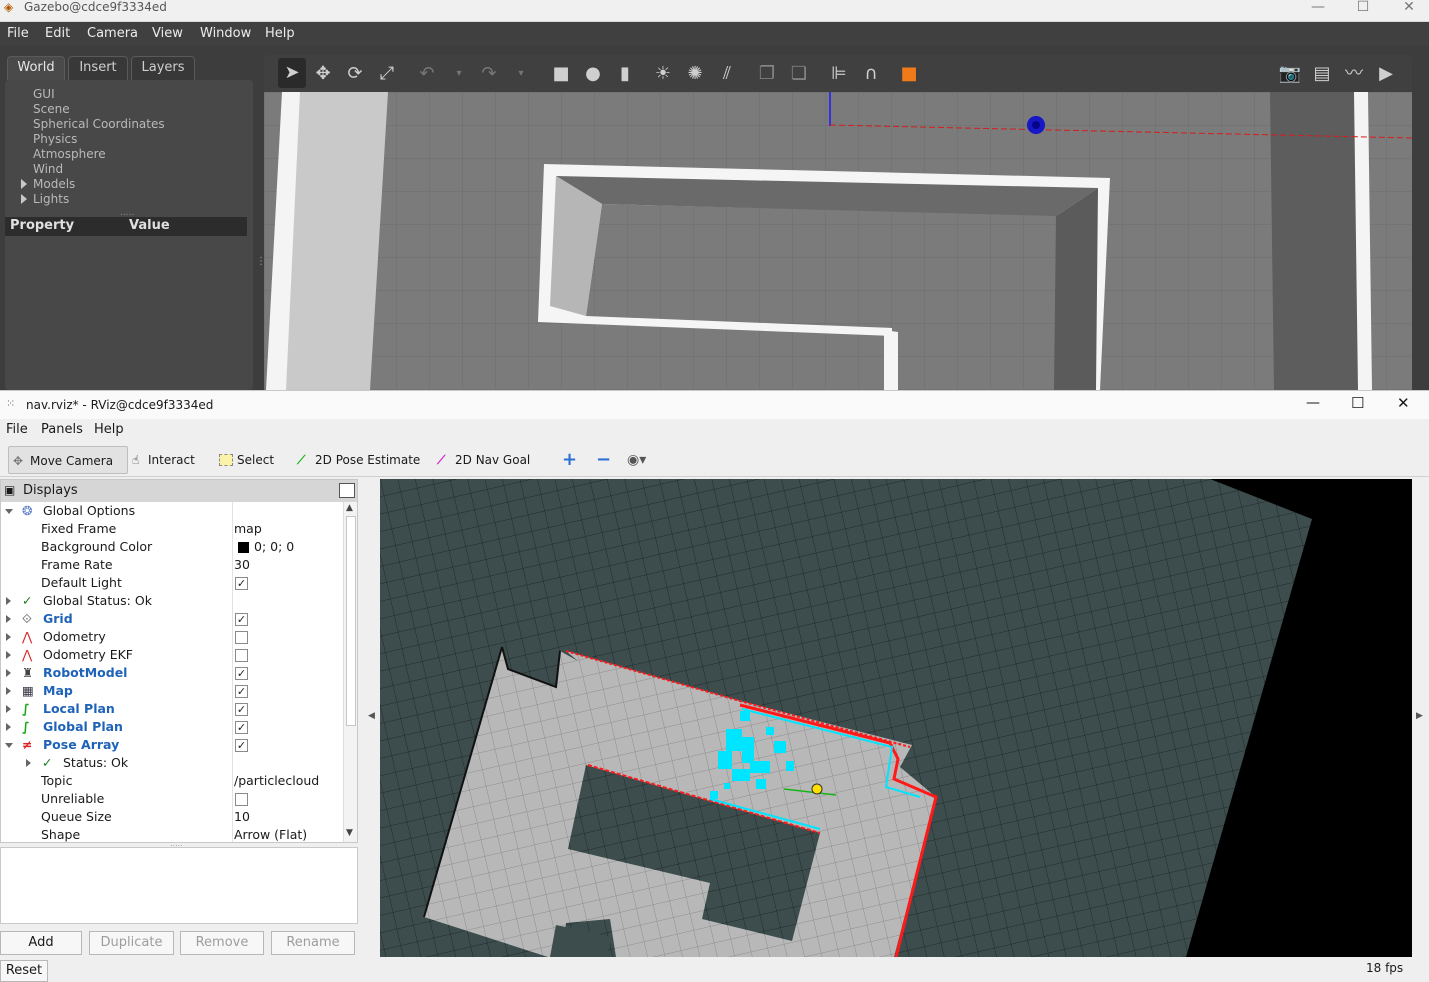  Describe the element at coordinates (41, 943) in the screenshot. I see `add-button: Add` at that location.